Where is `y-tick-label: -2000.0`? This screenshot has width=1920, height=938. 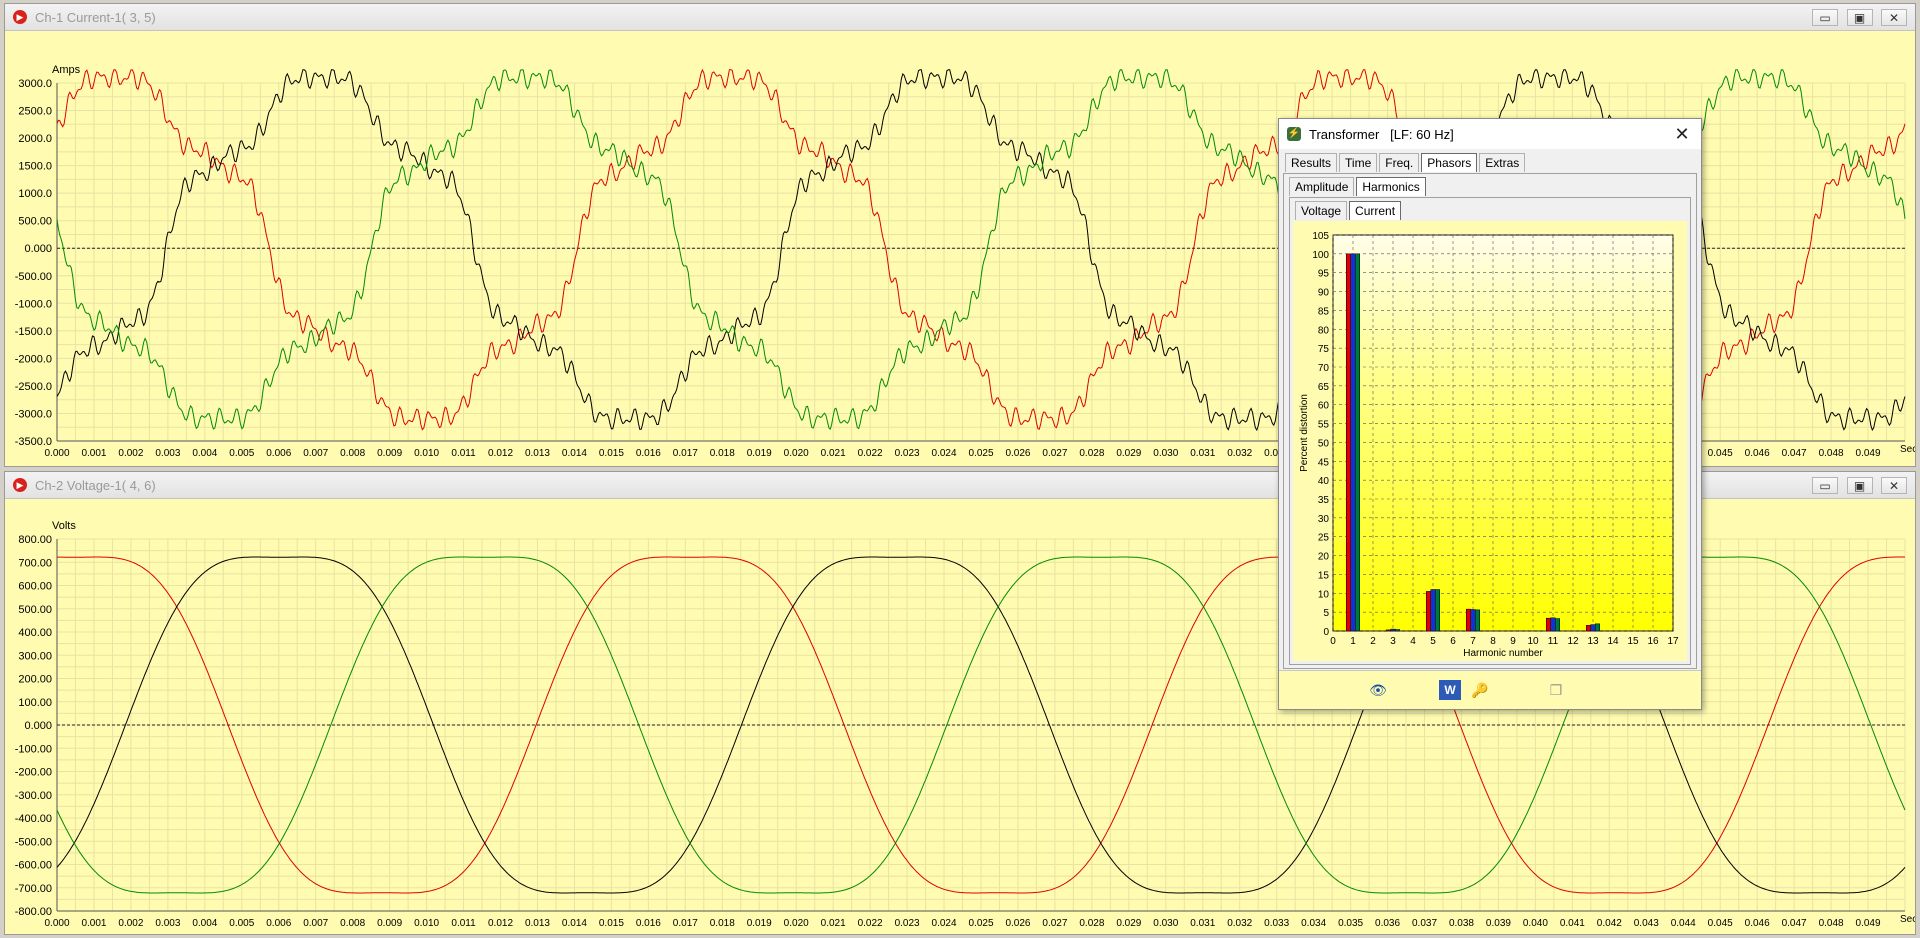 y-tick-label: -2000.0 is located at coordinates (33, 359).